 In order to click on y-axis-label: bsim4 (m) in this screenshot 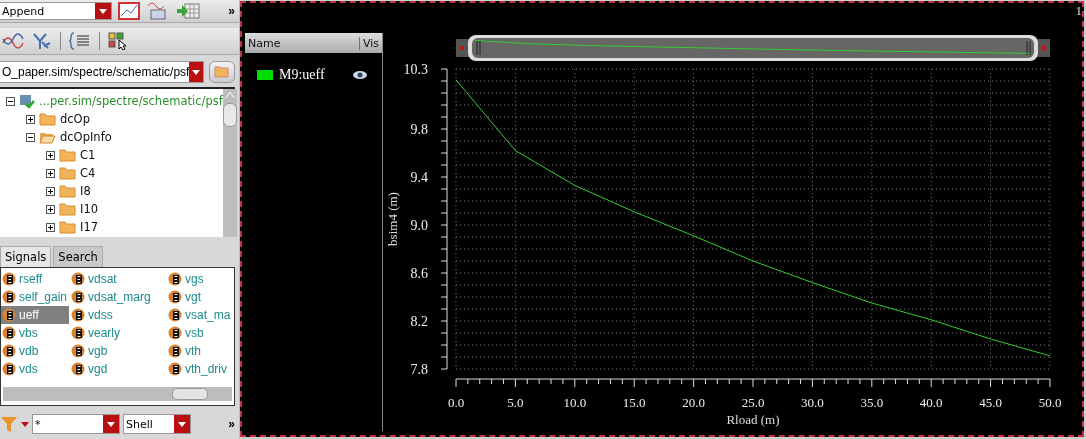, I will do `click(392, 219)`.